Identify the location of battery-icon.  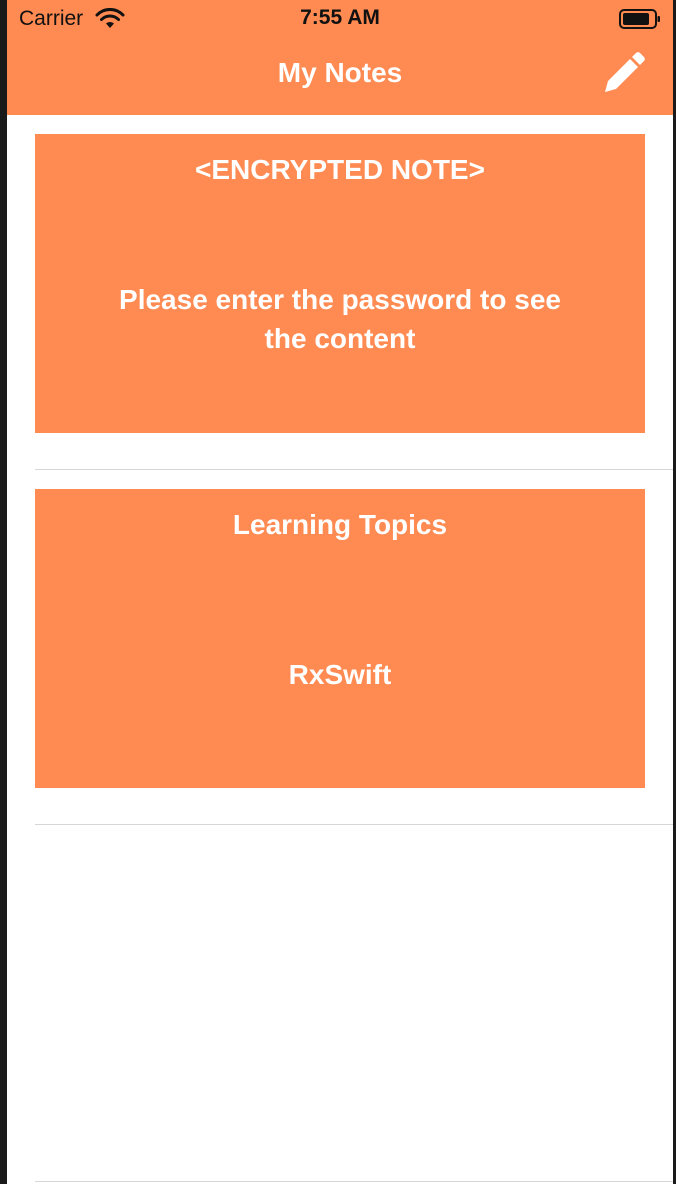
(640, 19).